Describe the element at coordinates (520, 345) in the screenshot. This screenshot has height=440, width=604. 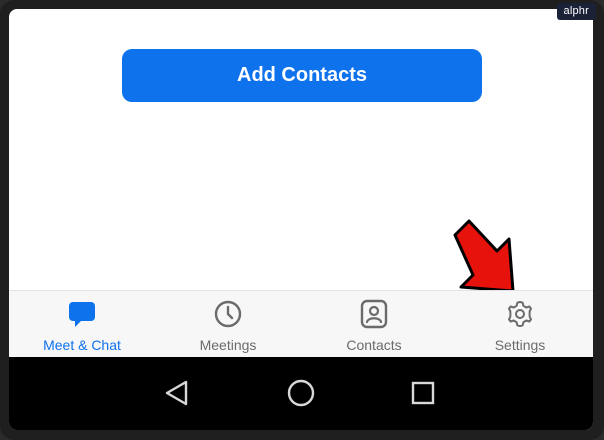
I see `tab-label: Settings` at that location.